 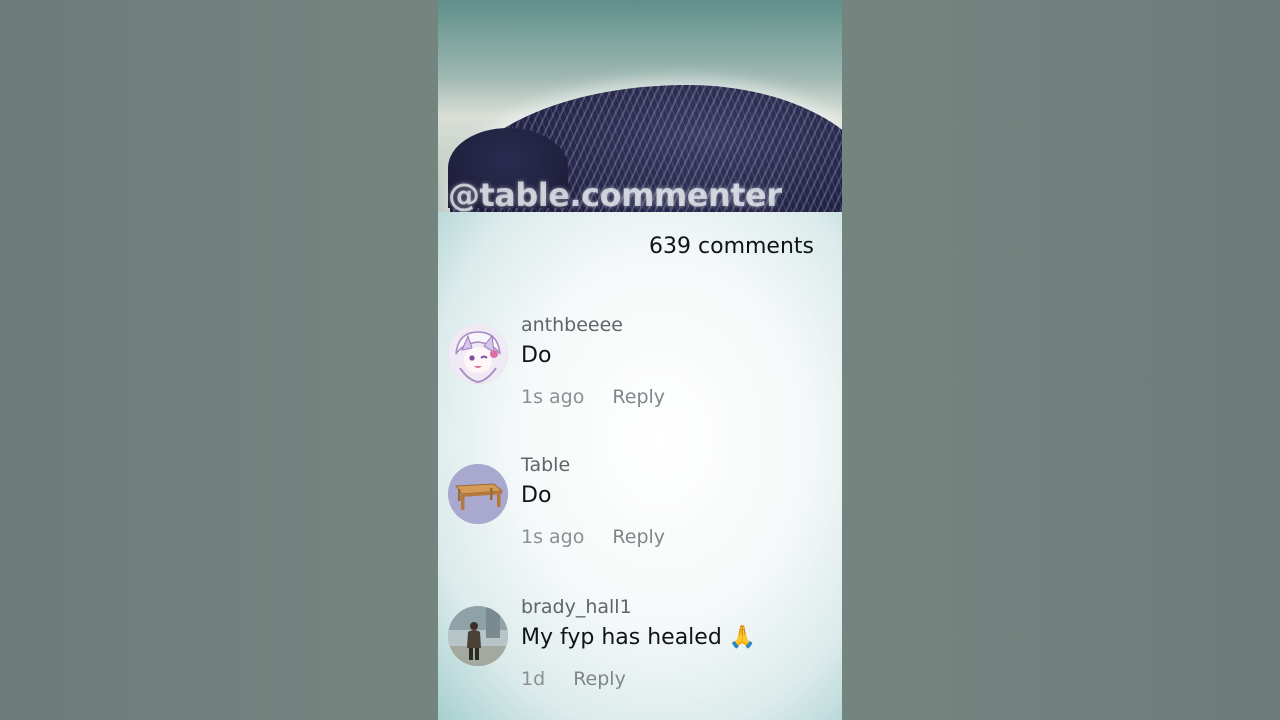 What do you see at coordinates (638, 651) in the screenshot?
I see `comment-item: brady_hall1 My fyp has healed 🙏 1d Reply` at bounding box center [638, 651].